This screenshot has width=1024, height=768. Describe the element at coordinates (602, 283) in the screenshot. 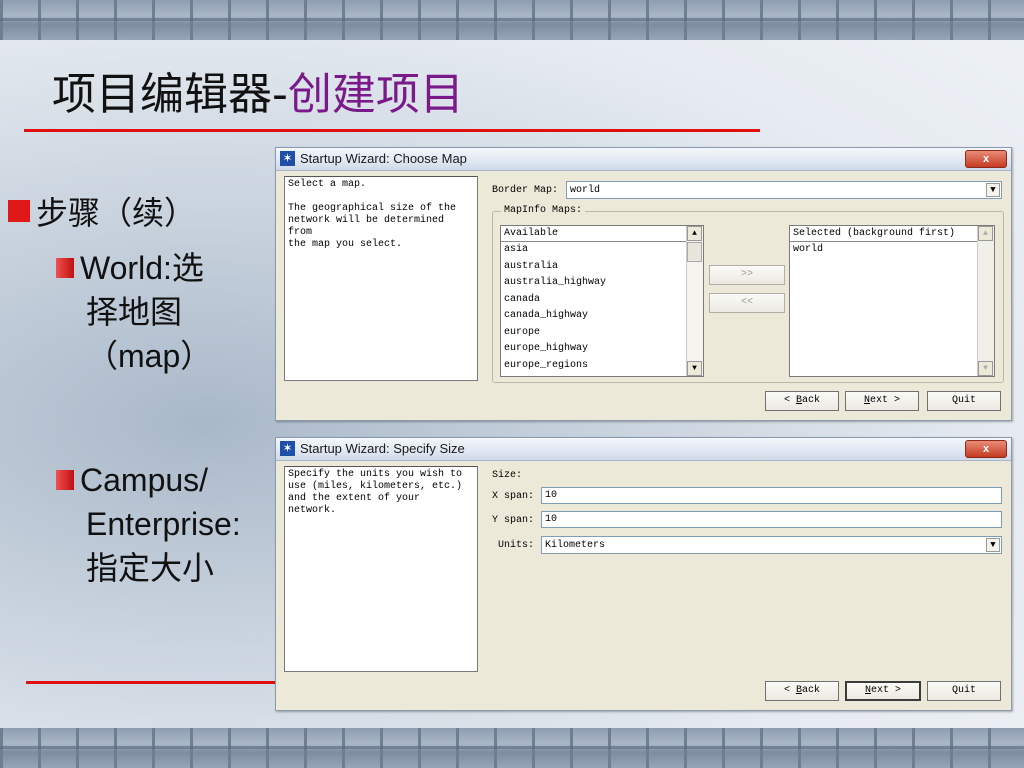

I see `list-item: australia_highway` at that location.